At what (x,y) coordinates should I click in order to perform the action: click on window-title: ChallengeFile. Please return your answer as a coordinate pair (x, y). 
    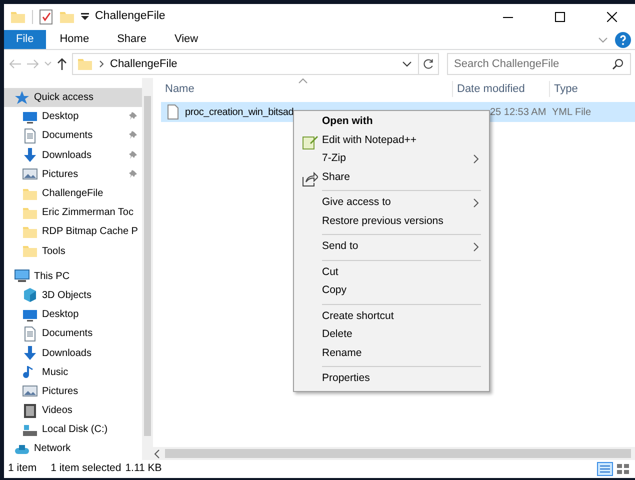
    Looking at the image, I should click on (130, 16).